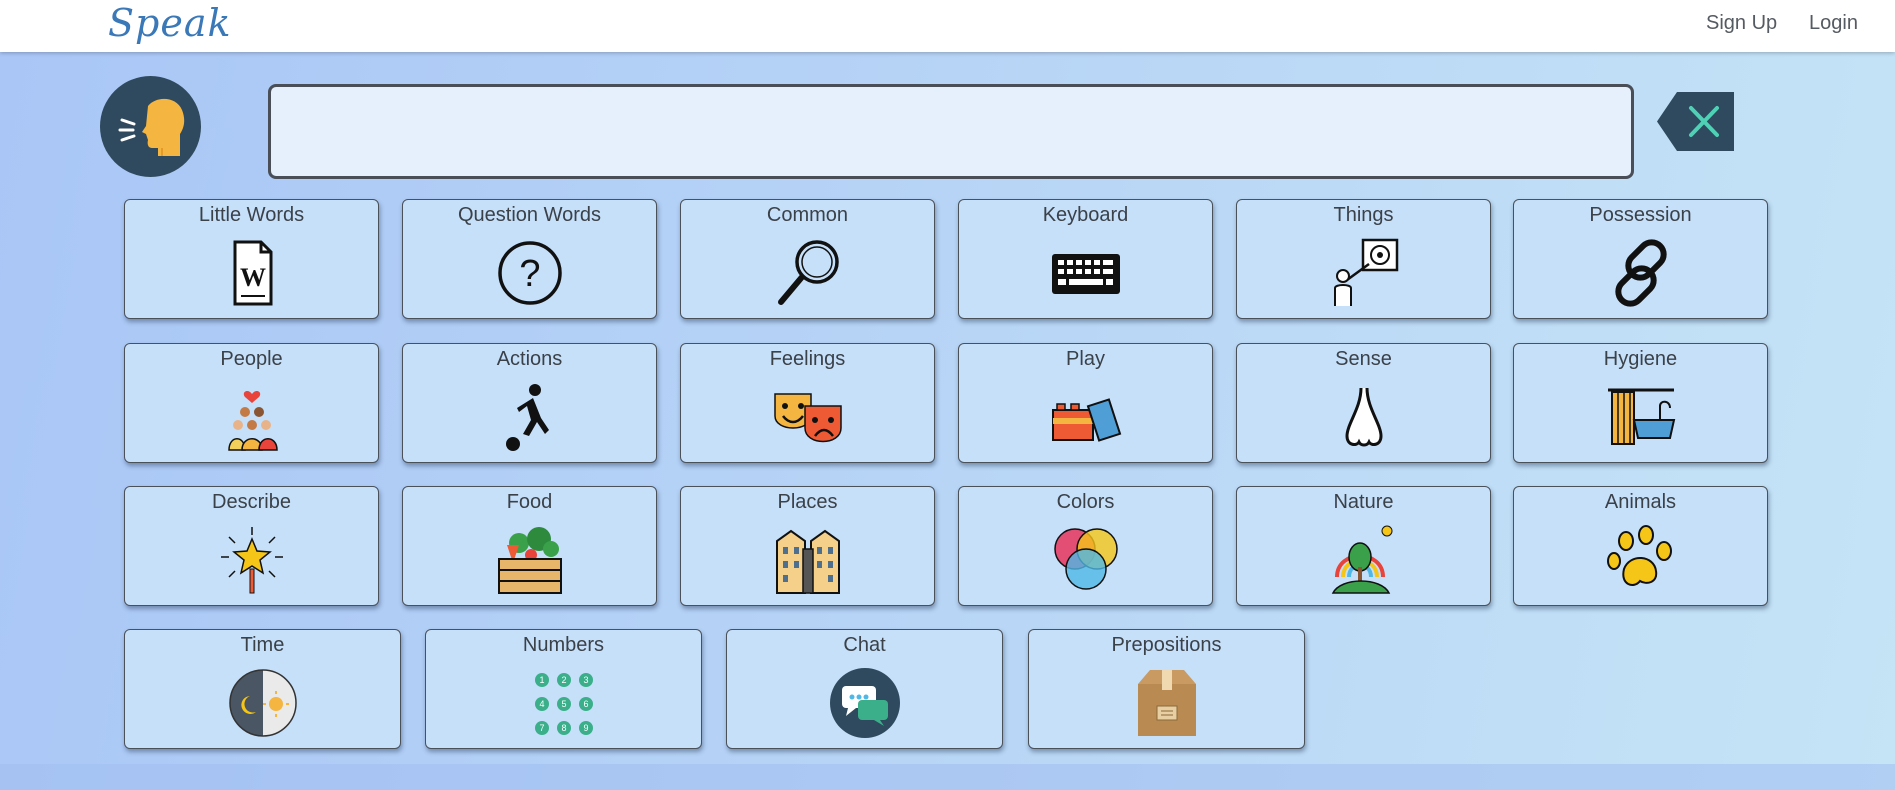 The width and height of the screenshot is (1895, 790). I want to click on svg-text: 6, so click(585, 704).